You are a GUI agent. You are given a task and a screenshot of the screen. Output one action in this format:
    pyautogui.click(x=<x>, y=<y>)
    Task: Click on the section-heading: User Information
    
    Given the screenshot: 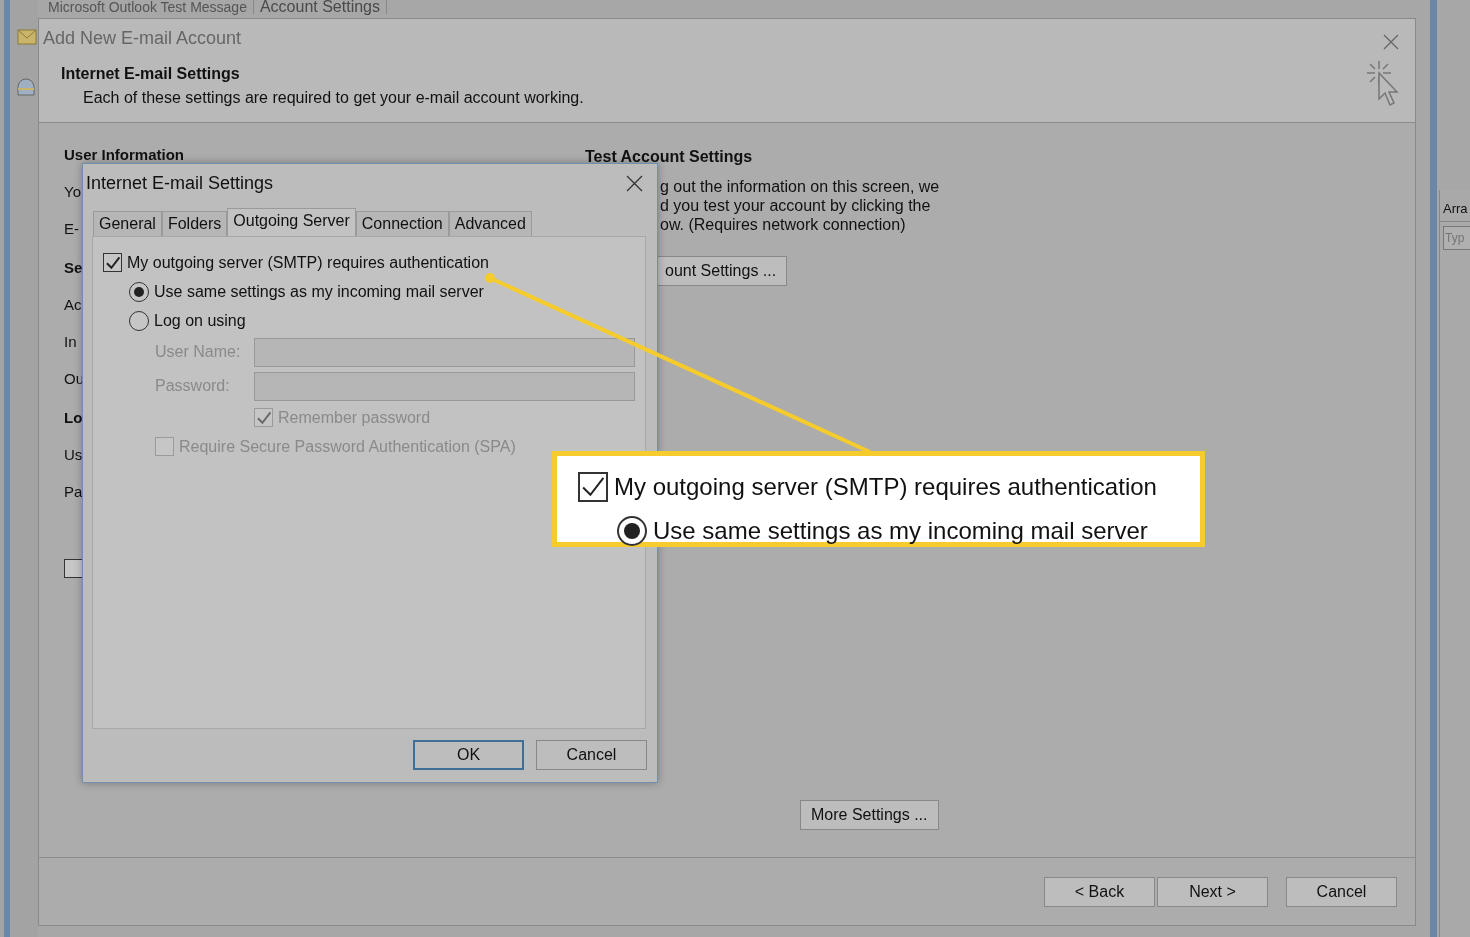 What is the action you would take?
    pyautogui.click(x=124, y=154)
    